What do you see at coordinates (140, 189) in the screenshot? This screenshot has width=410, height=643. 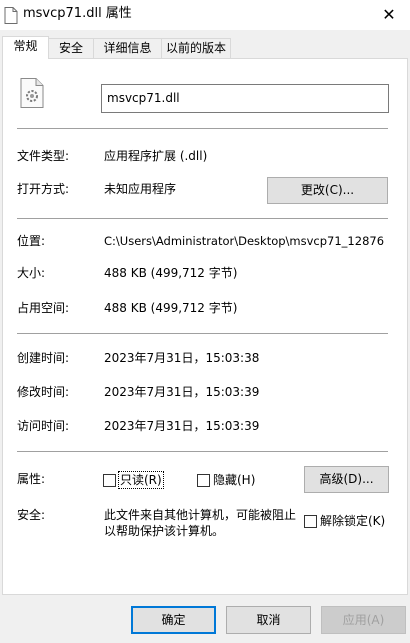 I see `open-with-value: 未知应用程序` at bounding box center [140, 189].